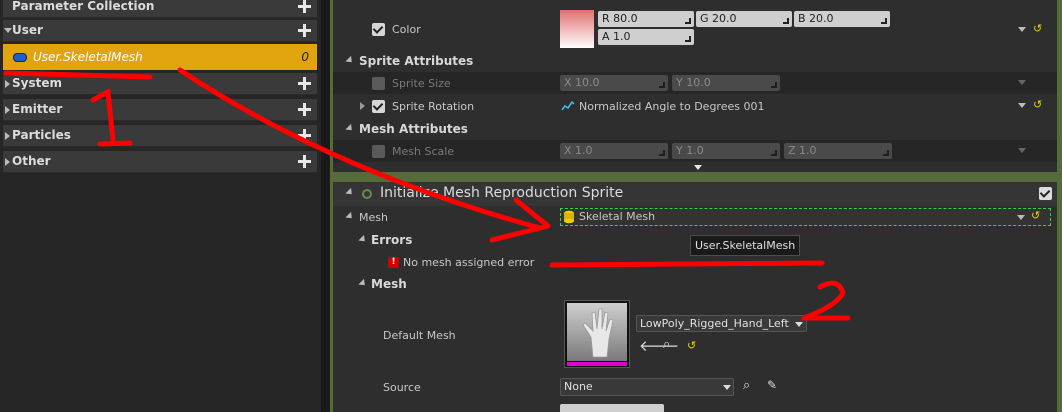  I want to click on annotation-underline-error, so click(687, 264).